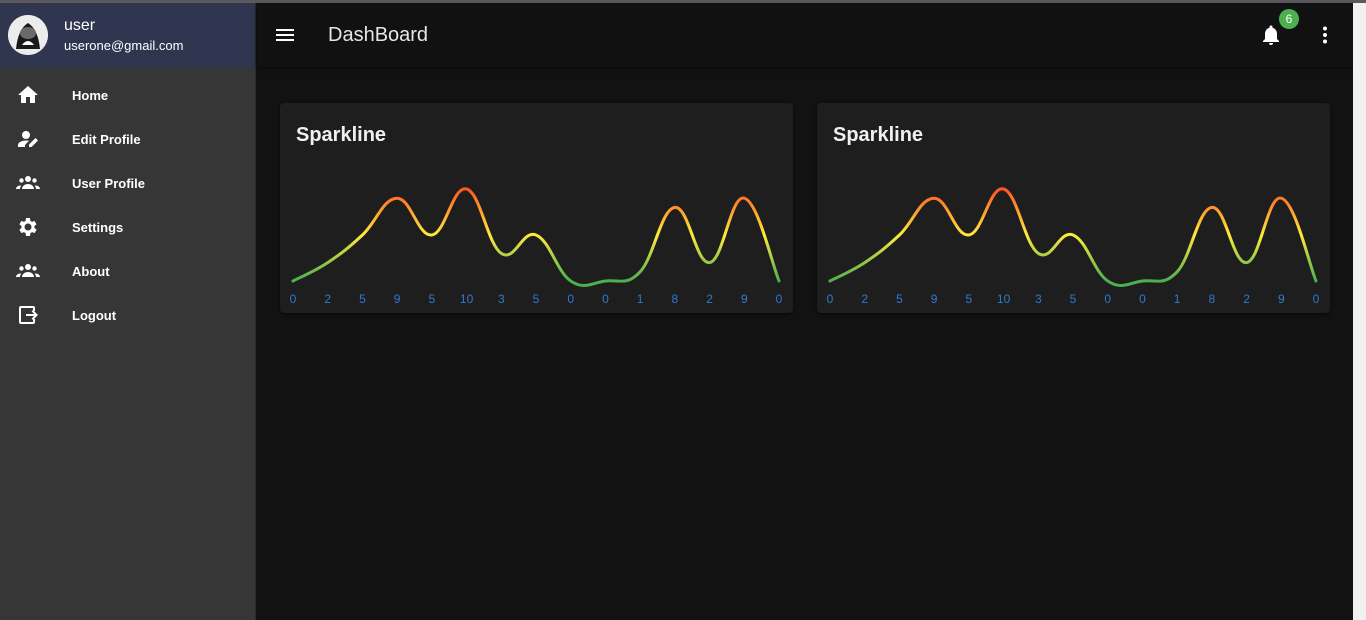 Image resolution: width=1366 pixels, height=620 pixels. Describe the element at coordinates (127, 35) in the screenshot. I see `profile-header: user userone@gmail.com` at that location.